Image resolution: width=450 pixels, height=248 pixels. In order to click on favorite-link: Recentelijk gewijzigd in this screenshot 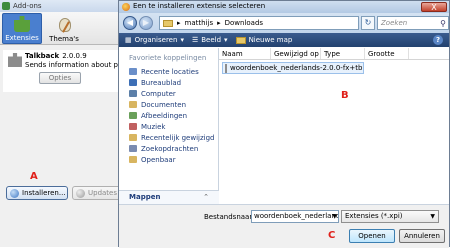, I will do `click(168, 137)`.